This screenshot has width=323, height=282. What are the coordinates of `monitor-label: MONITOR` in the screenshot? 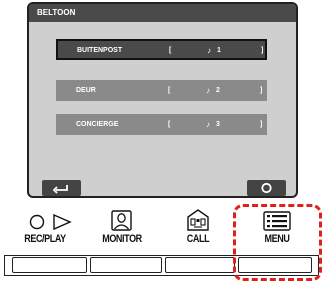 It's located at (122, 239).